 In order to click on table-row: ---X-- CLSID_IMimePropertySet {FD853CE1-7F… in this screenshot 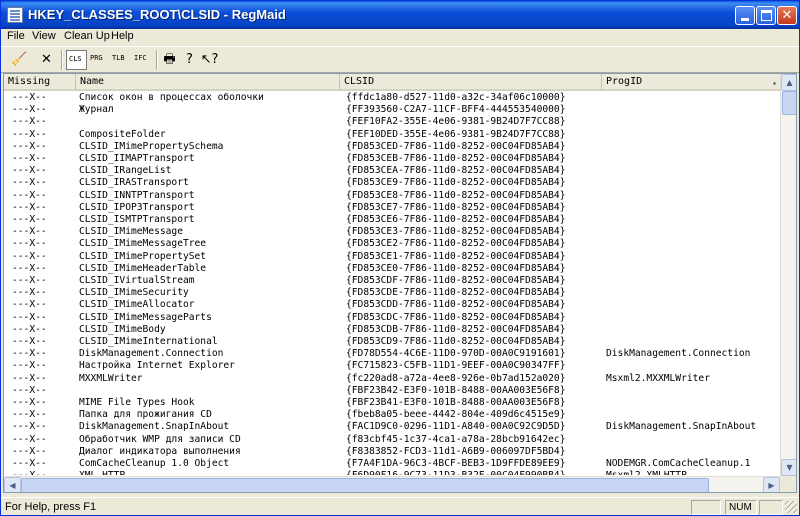, I will do `click(392, 257)`.